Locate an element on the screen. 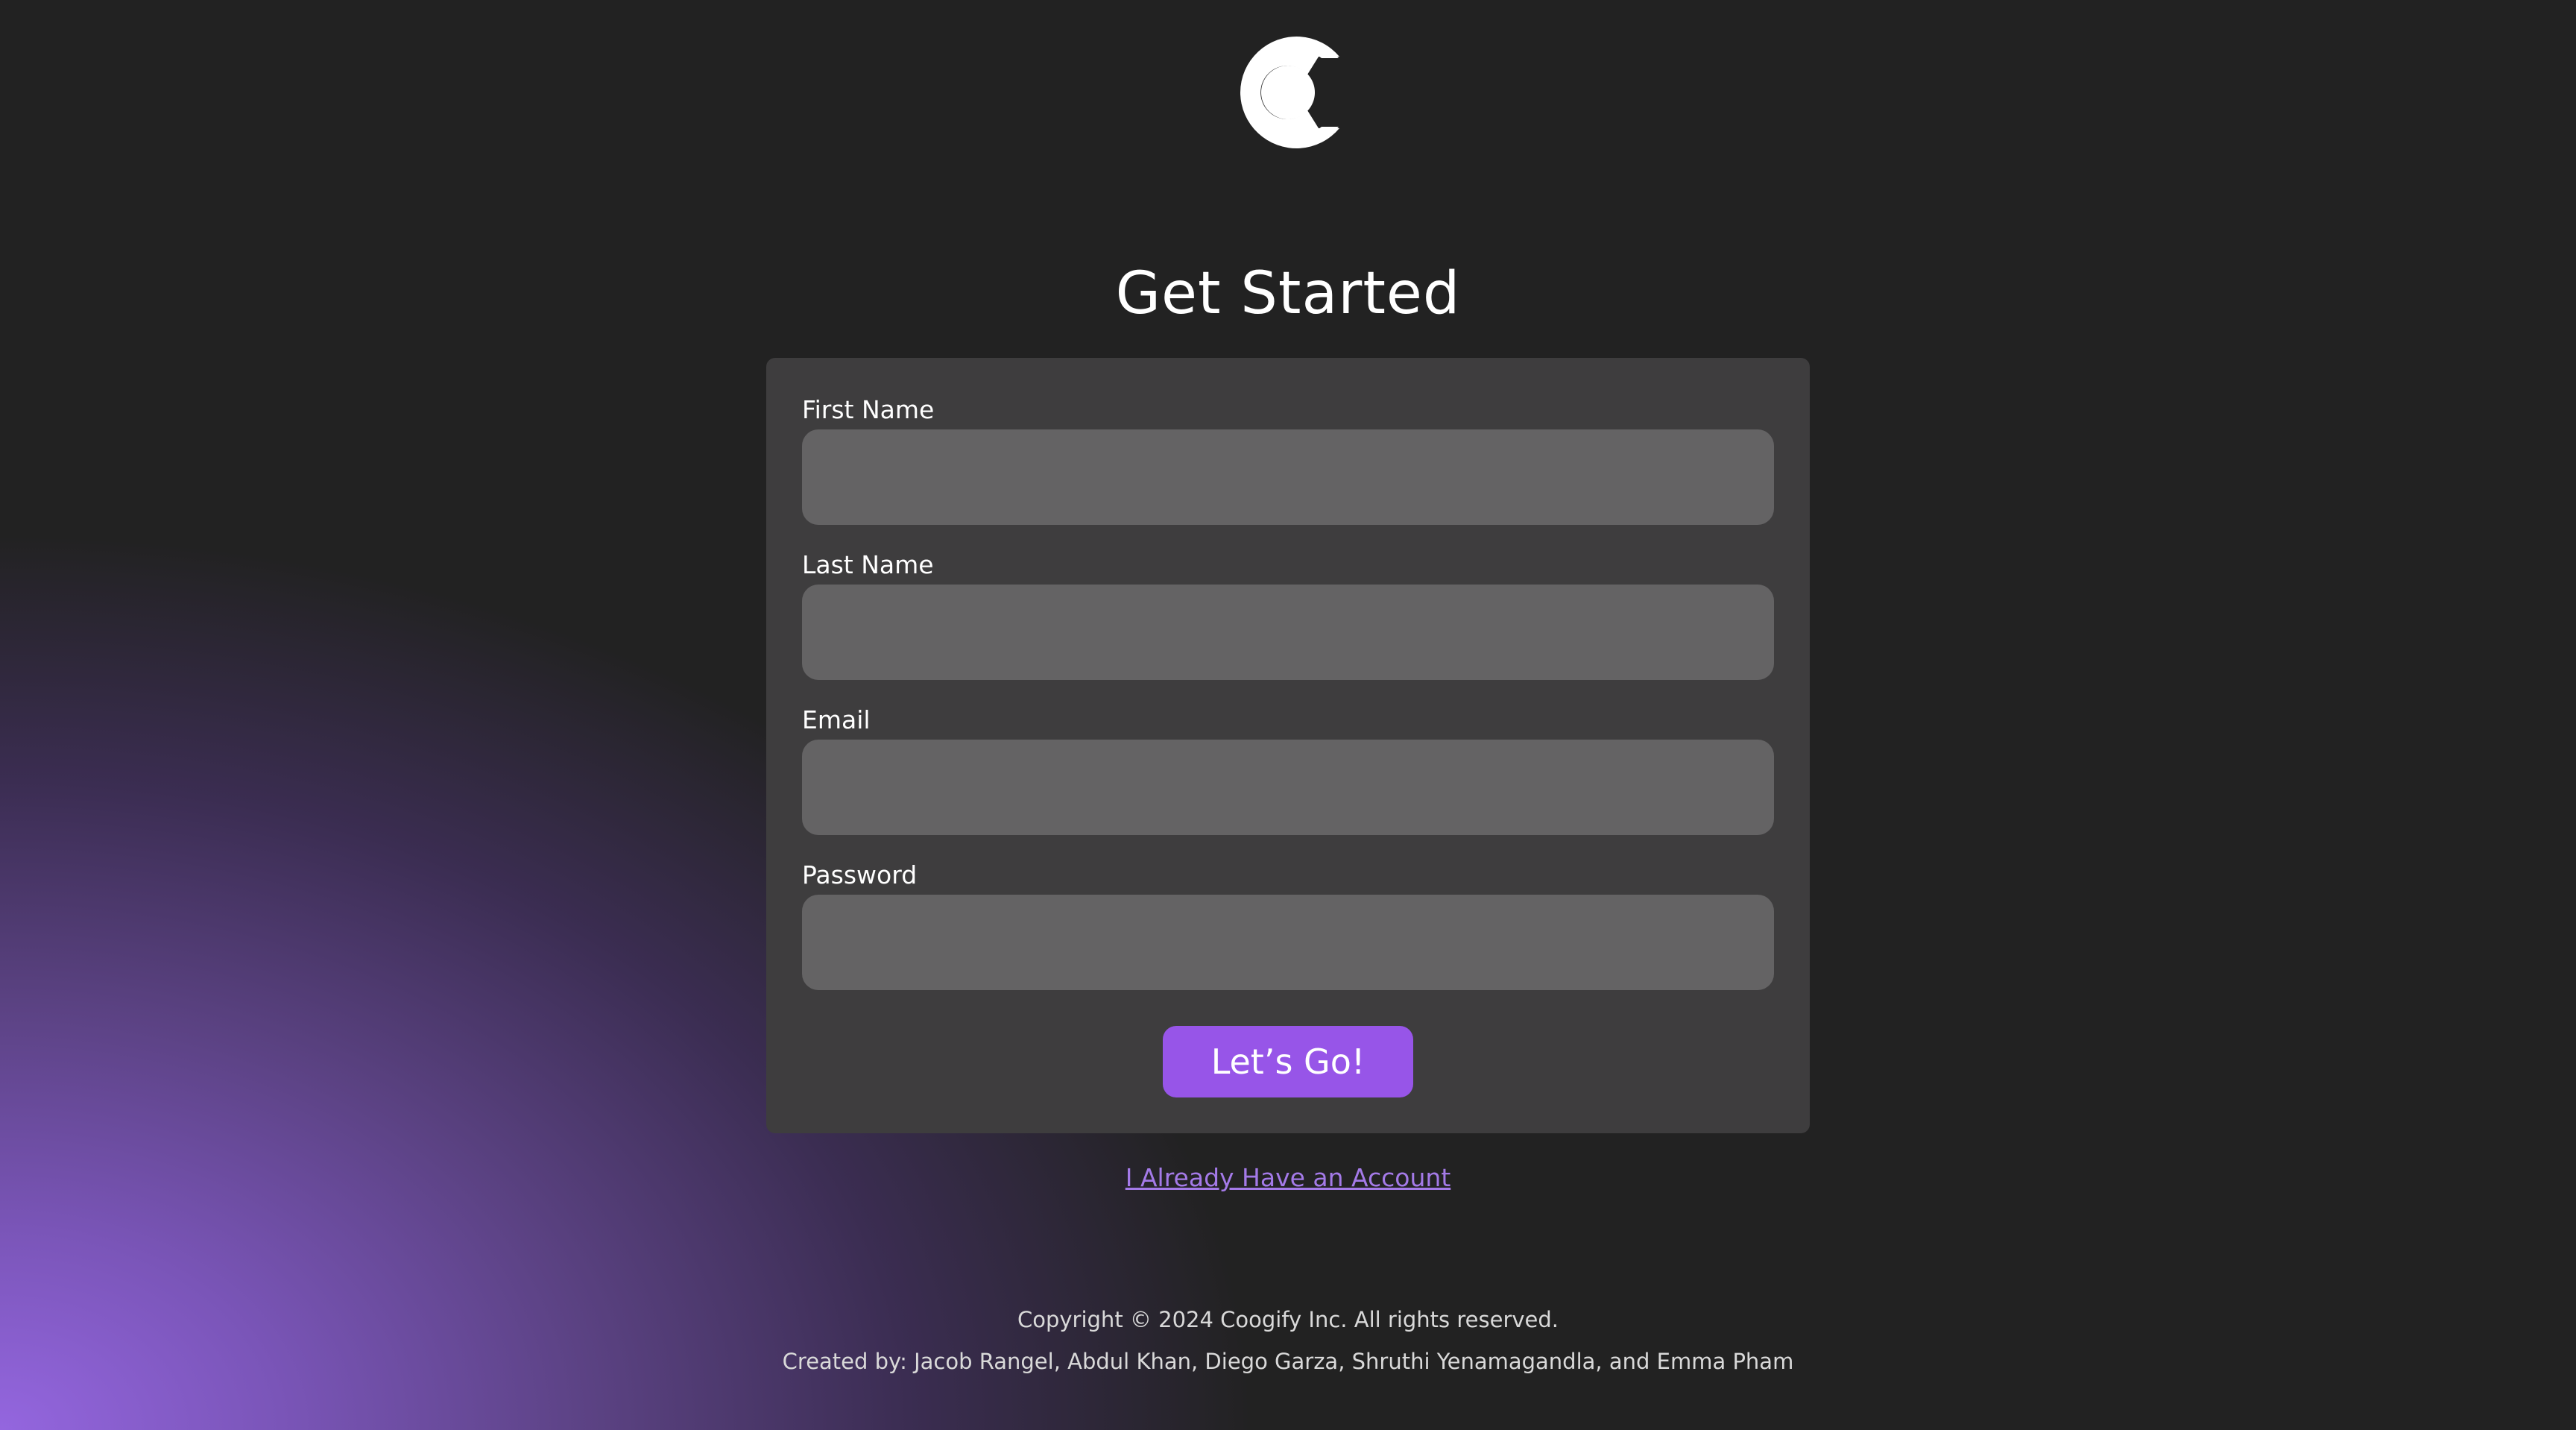  last-name-label: Last Name is located at coordinates (868, 564).